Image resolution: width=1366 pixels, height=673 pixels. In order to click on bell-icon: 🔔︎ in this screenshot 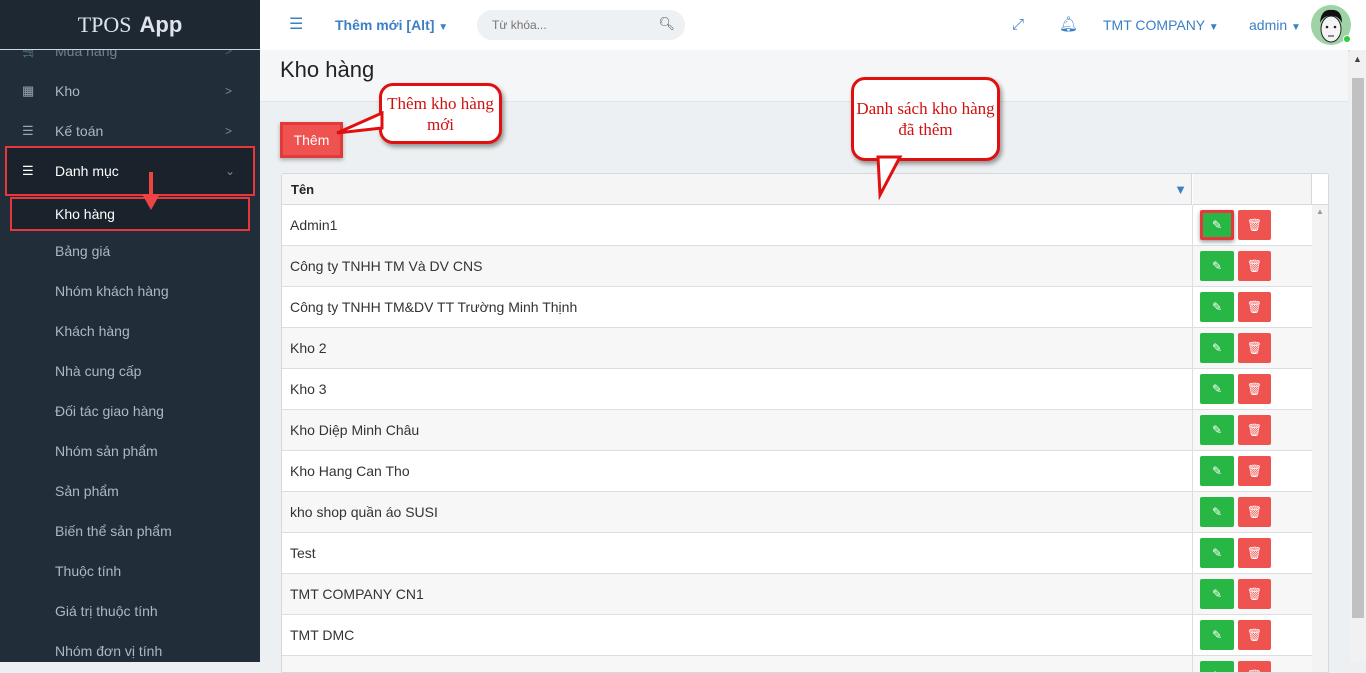, I will do `click(1068, 25)`.